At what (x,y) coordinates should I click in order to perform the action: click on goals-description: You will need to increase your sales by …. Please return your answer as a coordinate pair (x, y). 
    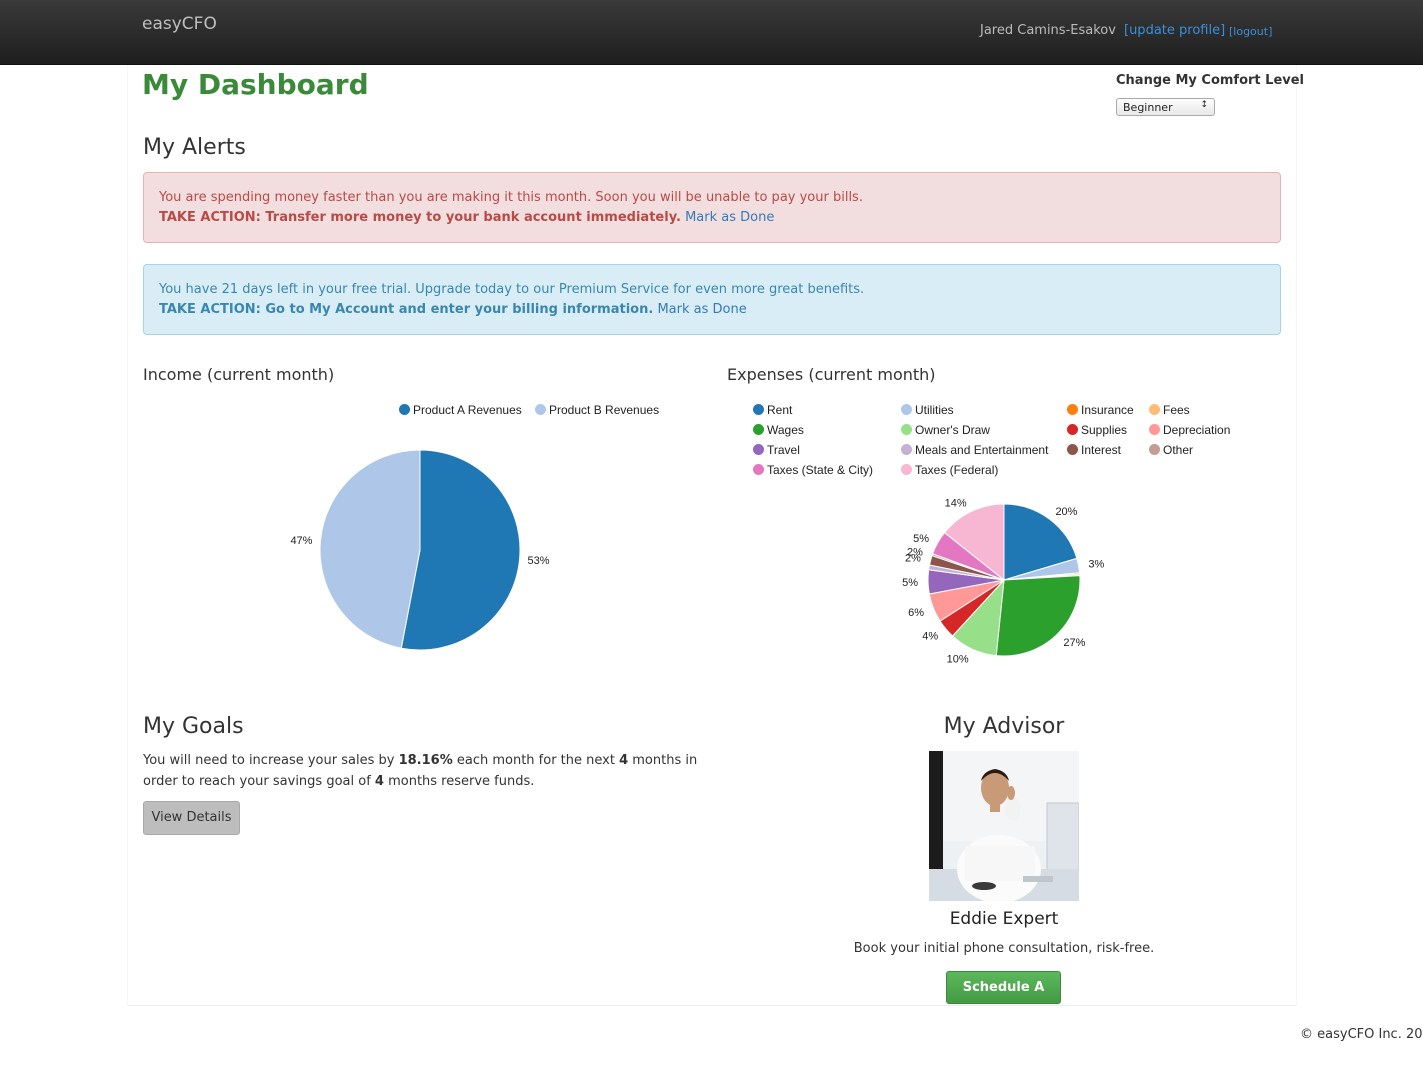
    Looking at the image, I should click on (420, 771).